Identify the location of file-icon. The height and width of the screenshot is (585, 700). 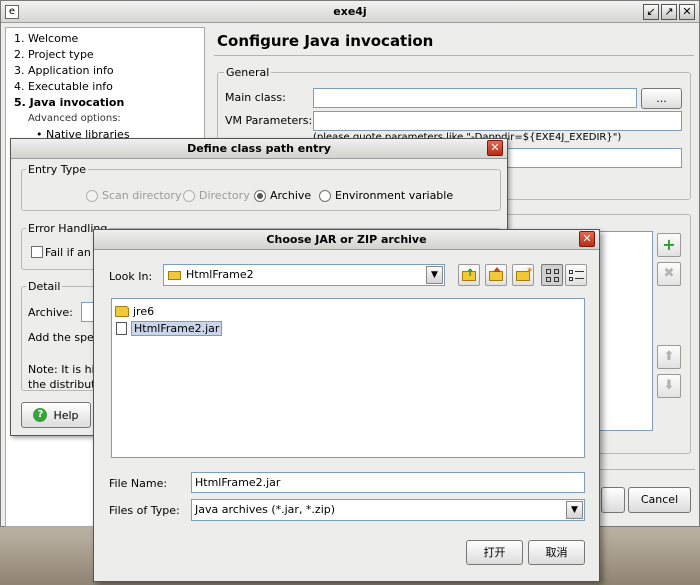
(121, 328).